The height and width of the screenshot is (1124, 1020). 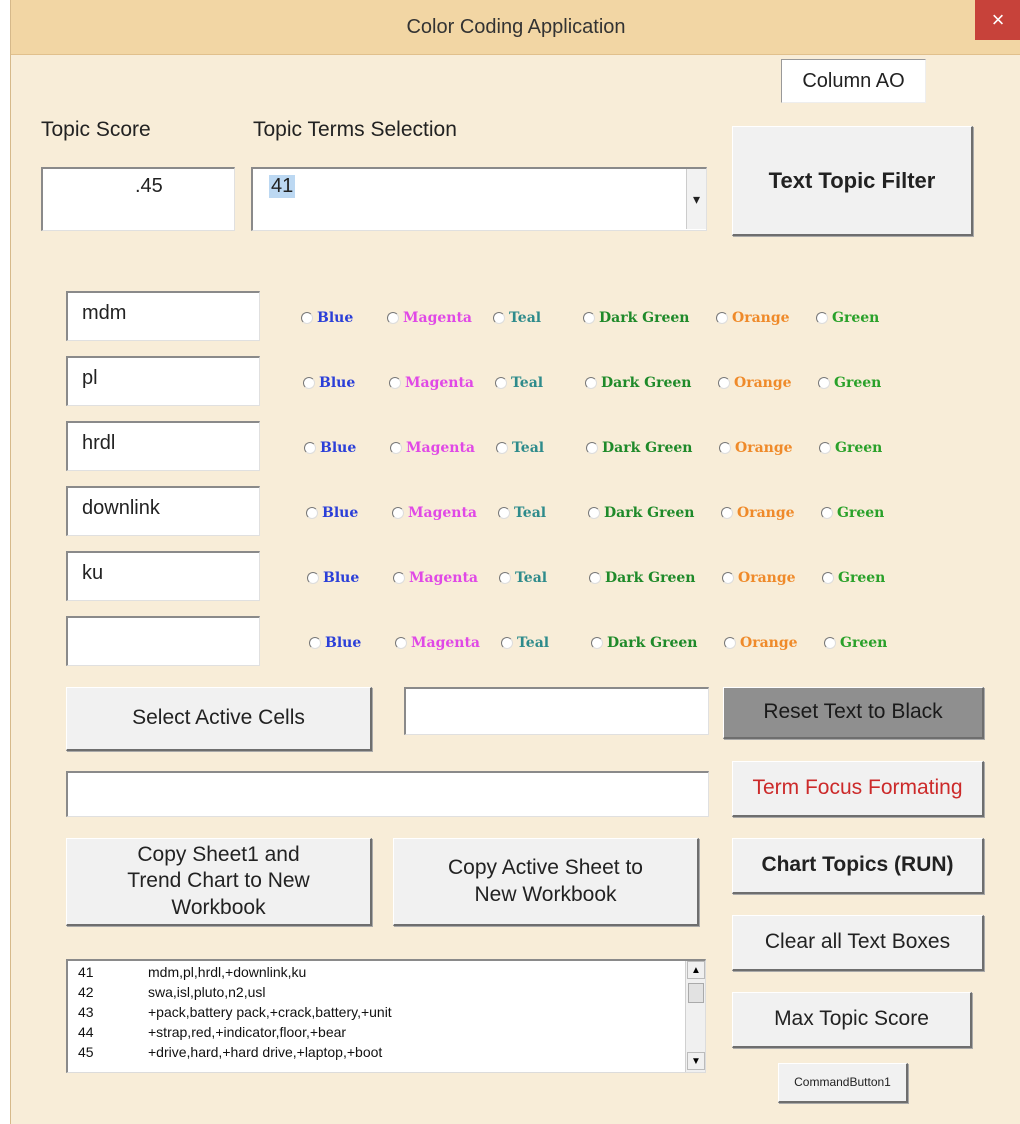 What do you see at coordinates (853, 578) in the screenshot?
I see `radio-green-row-5: Green` at bounding box center [853, 578].